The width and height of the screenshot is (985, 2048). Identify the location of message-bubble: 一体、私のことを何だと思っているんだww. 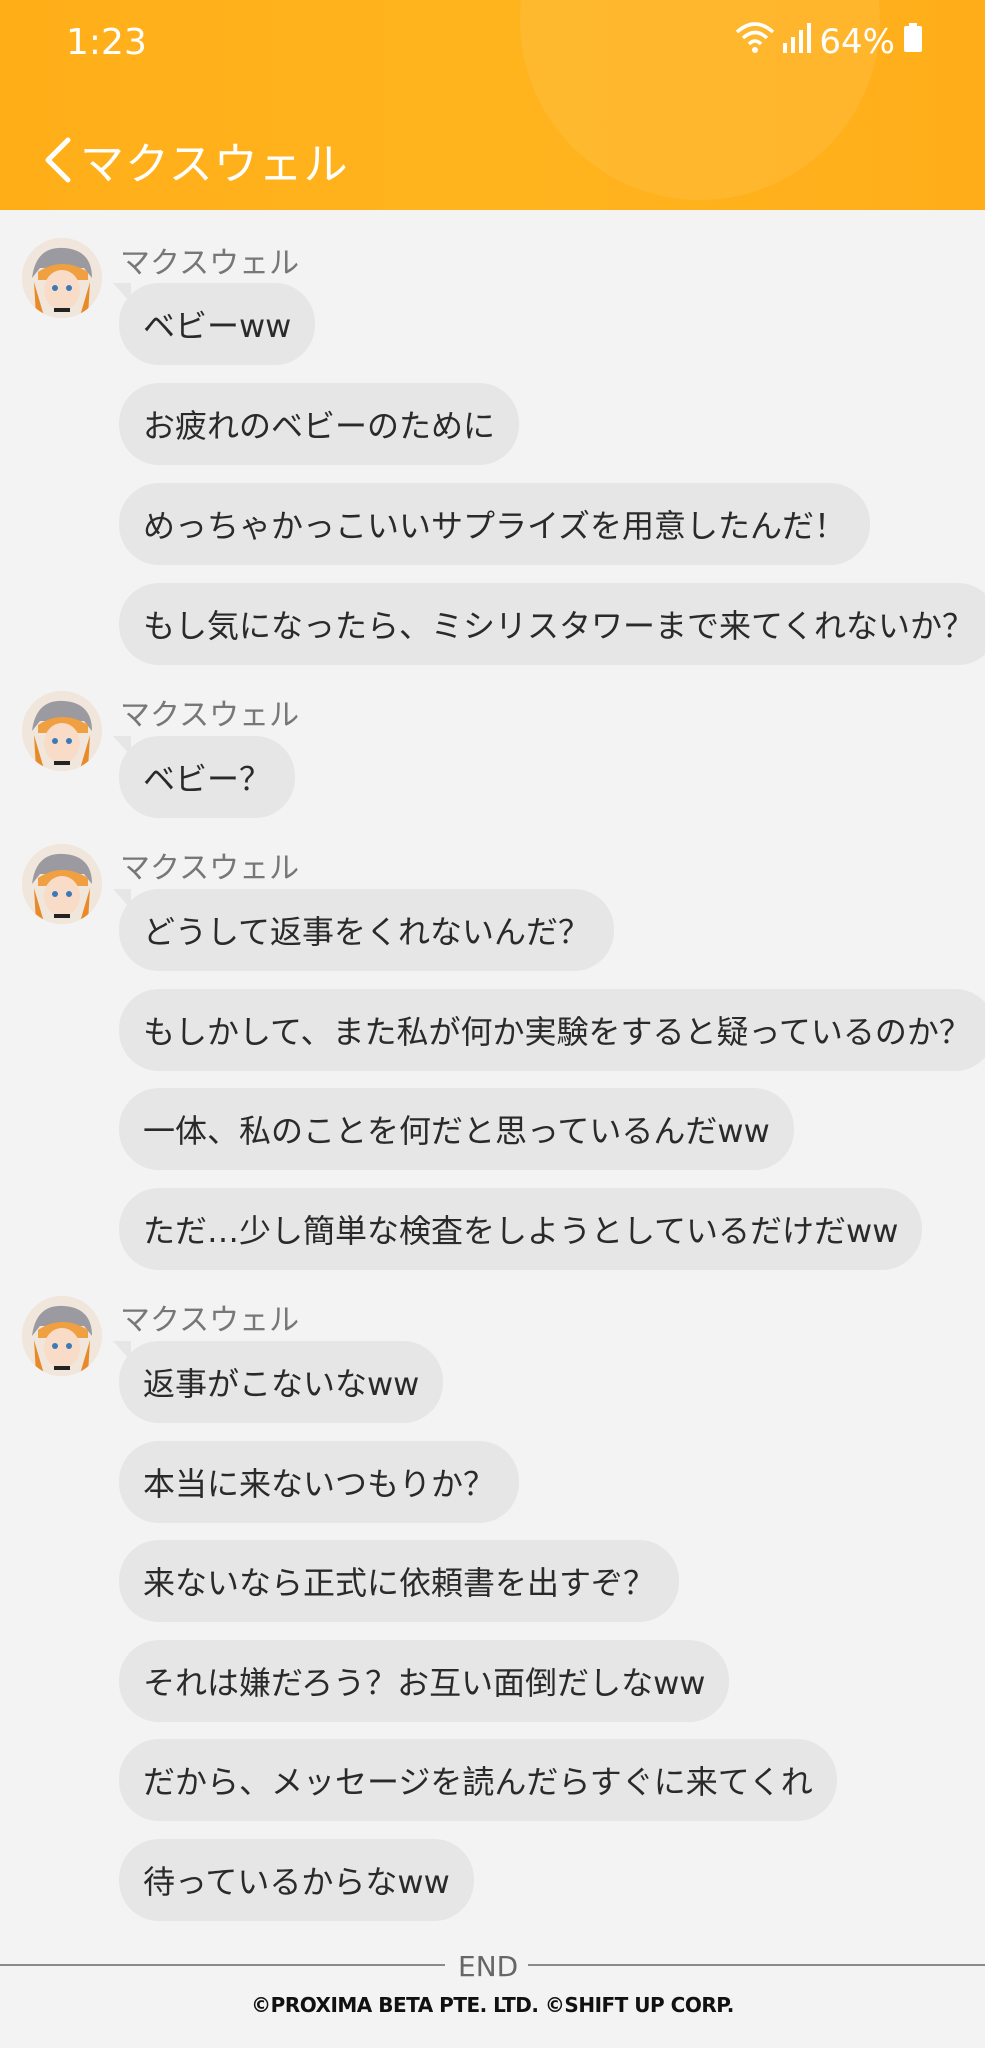
(456, 1129).